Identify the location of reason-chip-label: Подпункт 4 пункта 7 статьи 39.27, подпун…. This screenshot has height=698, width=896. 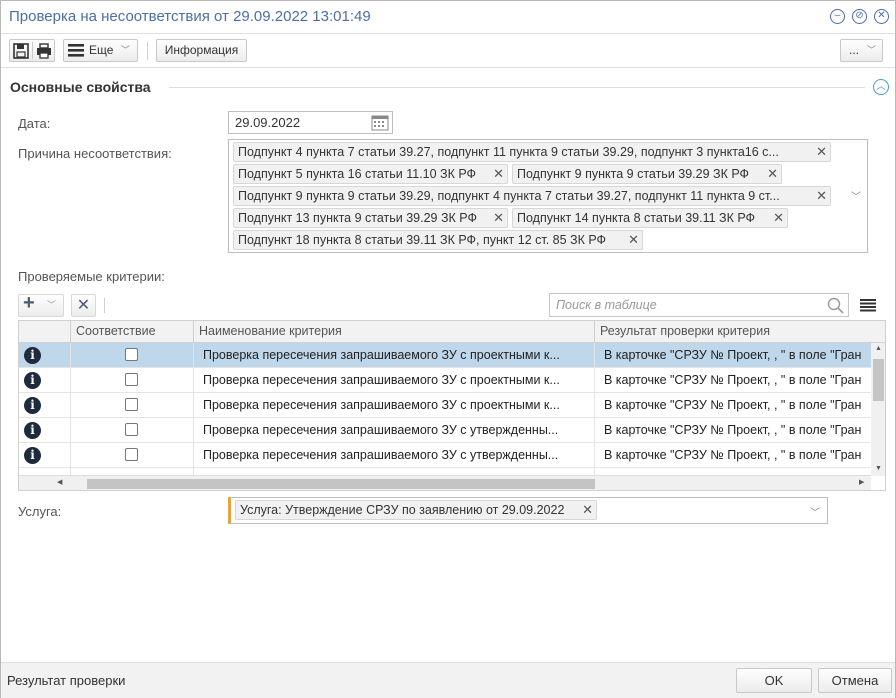
(508, 152).